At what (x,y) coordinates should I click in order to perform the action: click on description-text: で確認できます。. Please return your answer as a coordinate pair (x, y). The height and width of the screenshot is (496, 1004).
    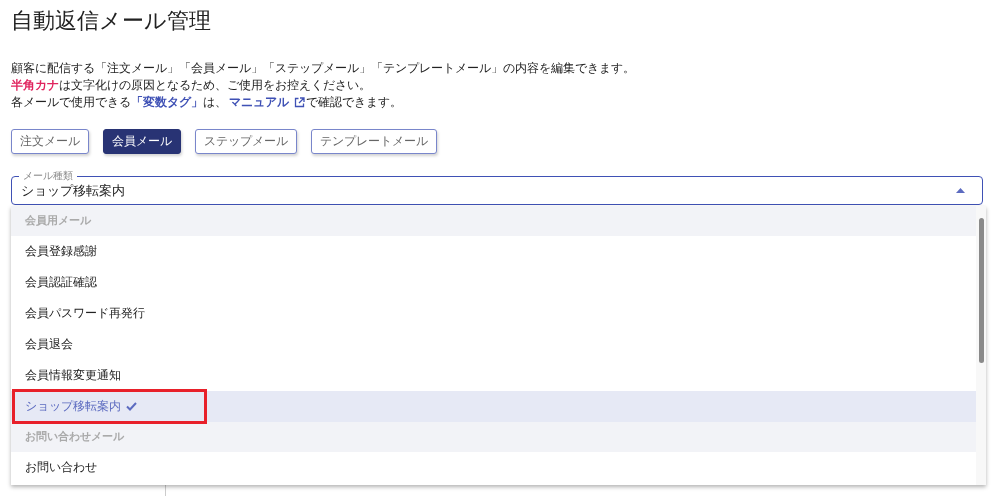
    Looking at the image, I should click on (354, 102).